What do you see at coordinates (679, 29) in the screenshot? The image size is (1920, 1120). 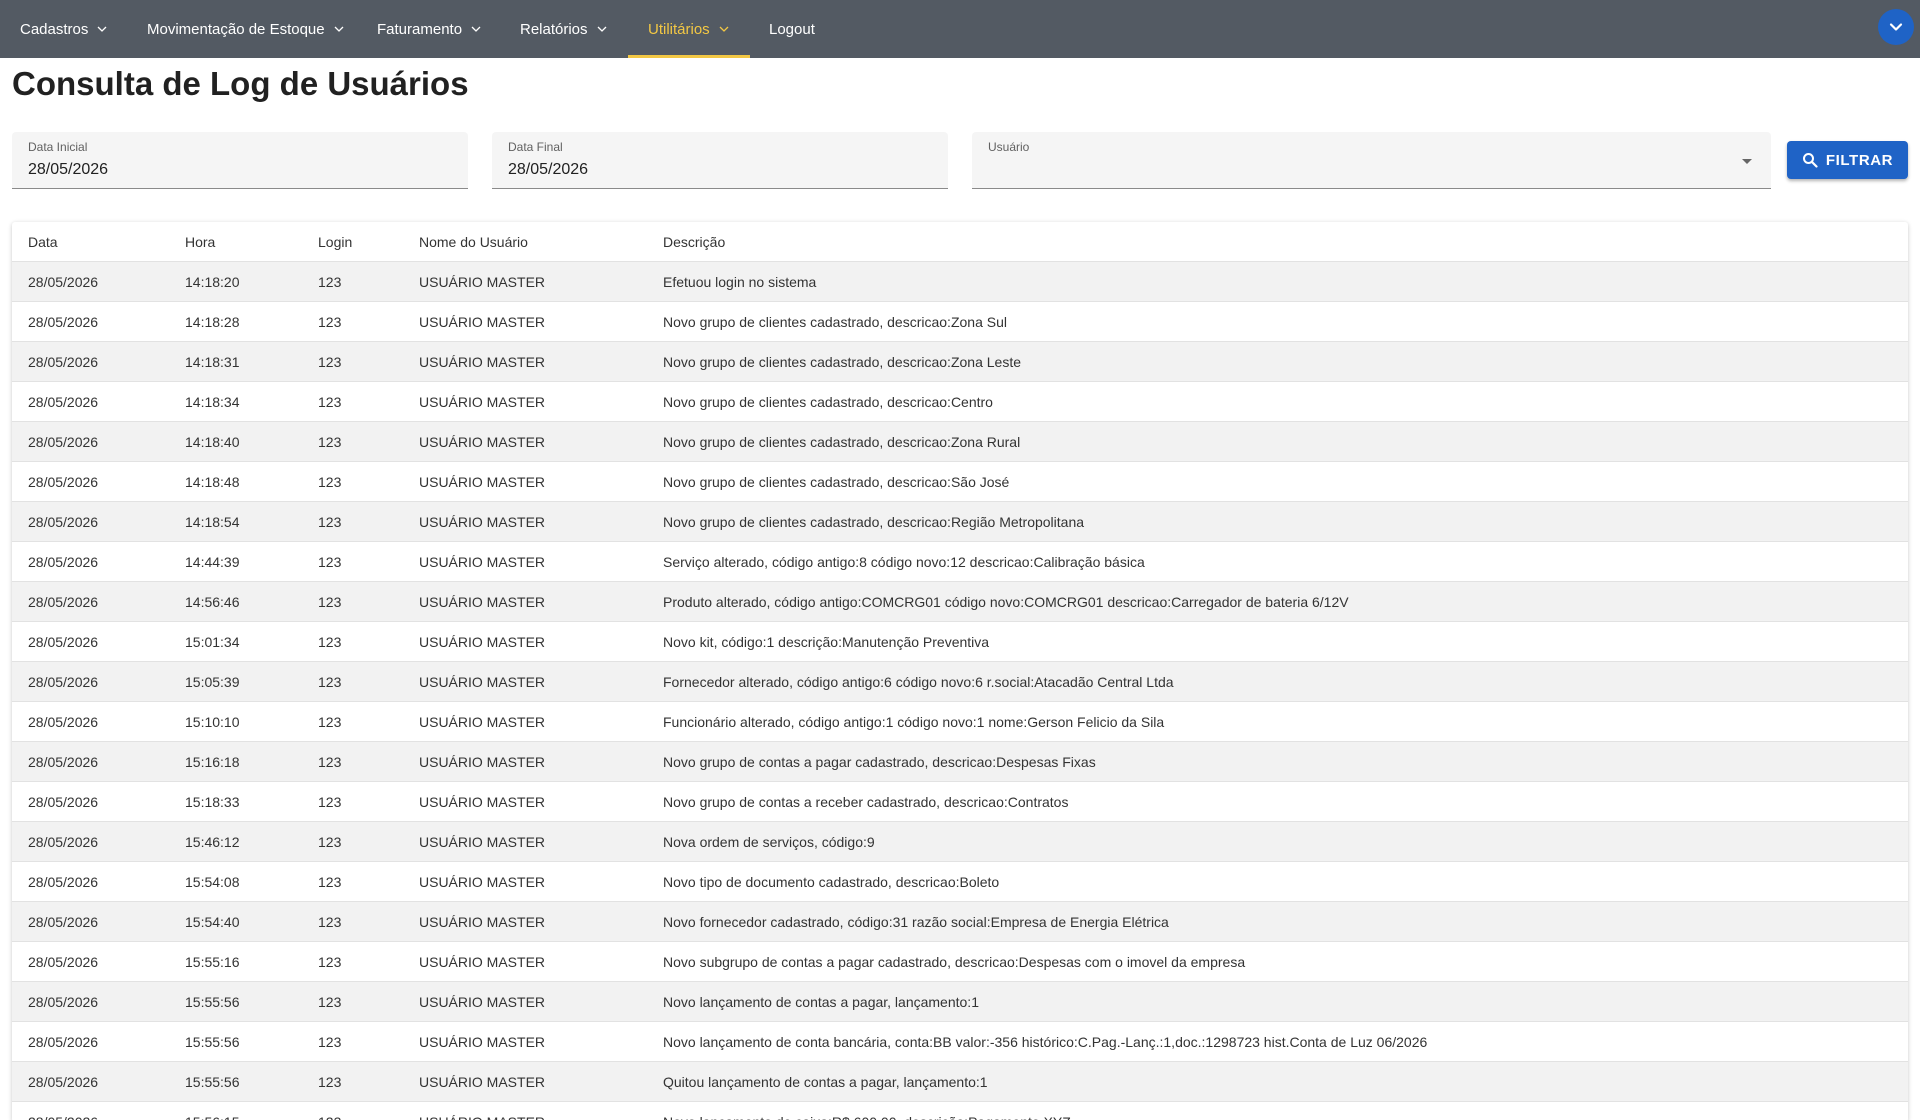 I see `nav-utilitarios-label: Utilitários` at bounding box center [679, 29].